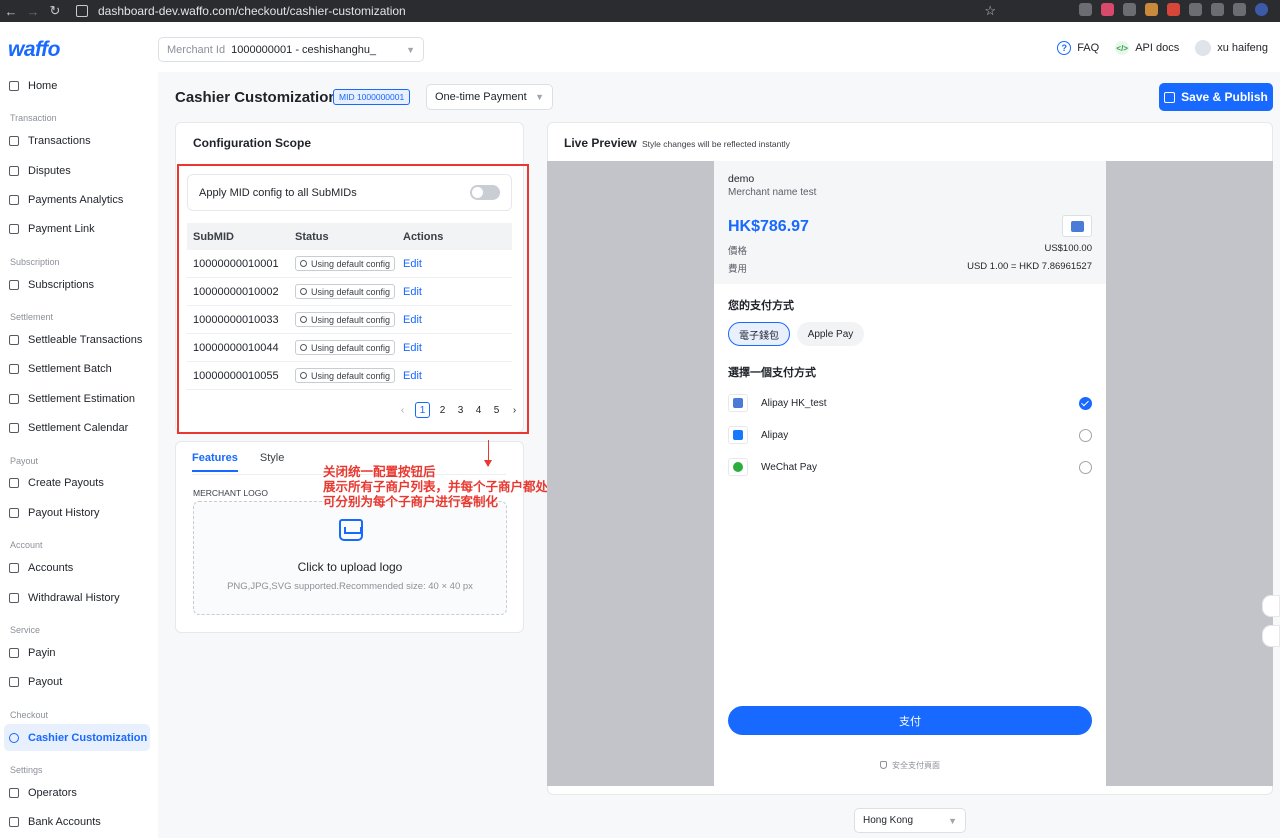  What do you see at coordinates (82, 11) in the screenshot?
I see `site-info-icon` at bounding box center [82, 11].